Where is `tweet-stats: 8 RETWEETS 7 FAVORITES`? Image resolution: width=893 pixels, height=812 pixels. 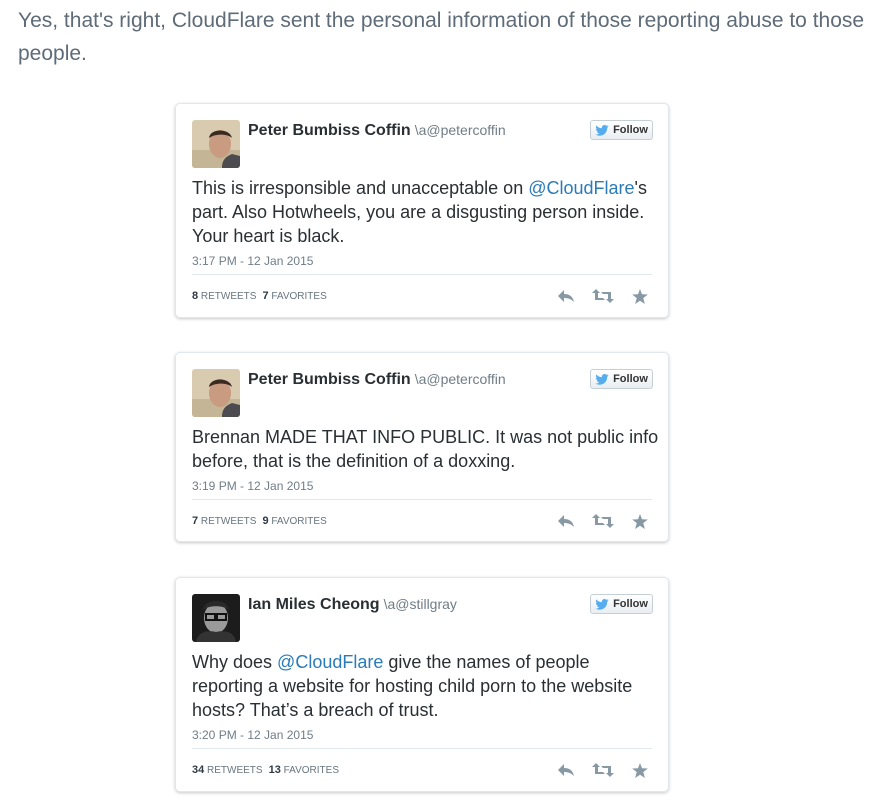 tweet-stats: 8 RETWEETS 7 FAVORITES is located at coordinates (259, 296).